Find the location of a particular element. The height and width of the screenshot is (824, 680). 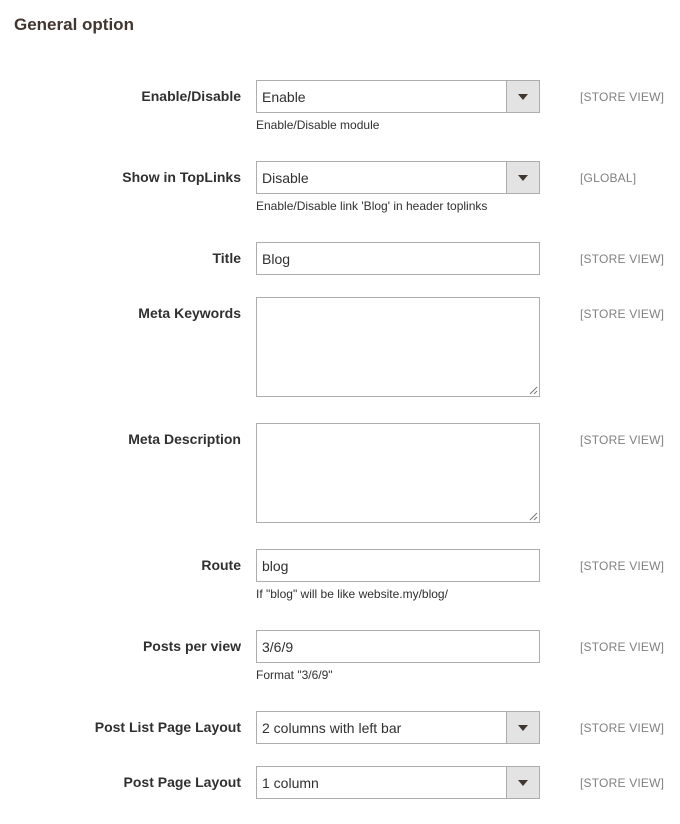

route-note: If "blog" will be like website.my/blog/ is located at coordinates (352, 594).